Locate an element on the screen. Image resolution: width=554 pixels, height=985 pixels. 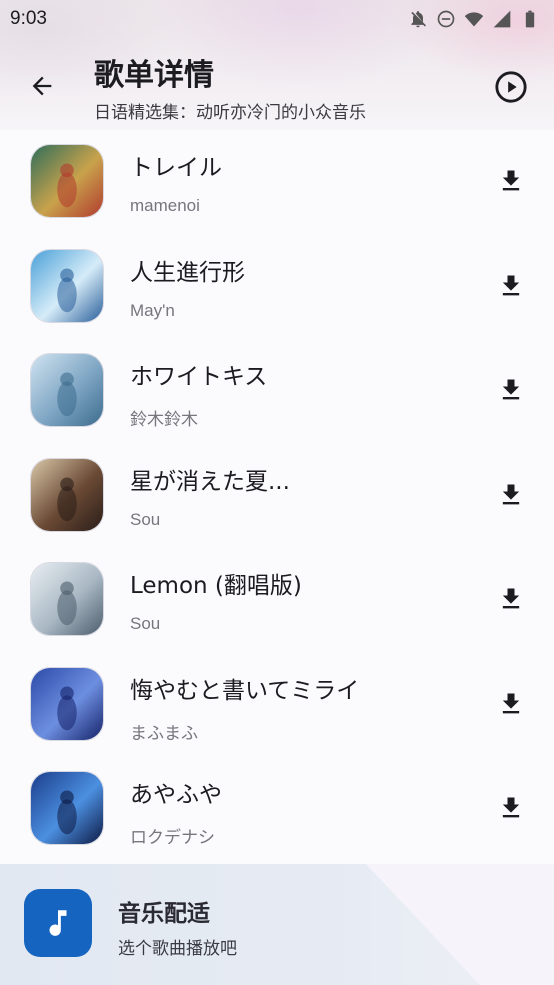
status-bar: 9:03 is located at coordinates (277, 19).